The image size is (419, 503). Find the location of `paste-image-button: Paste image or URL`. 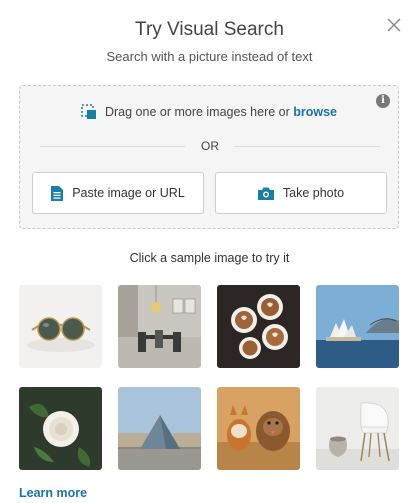

paste-image-button: Paste image or URL is located at coordinates (118, 193).